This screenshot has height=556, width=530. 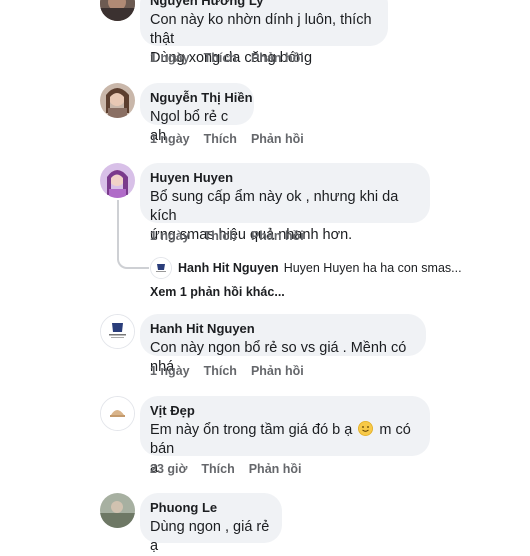 What do you see at coordinates (197, 113) in the screenshot?
I see `comment-bubble: Nguyễn Thị Hiền Ngol bổ rẻ c ah` at bounding box center [197, 113].